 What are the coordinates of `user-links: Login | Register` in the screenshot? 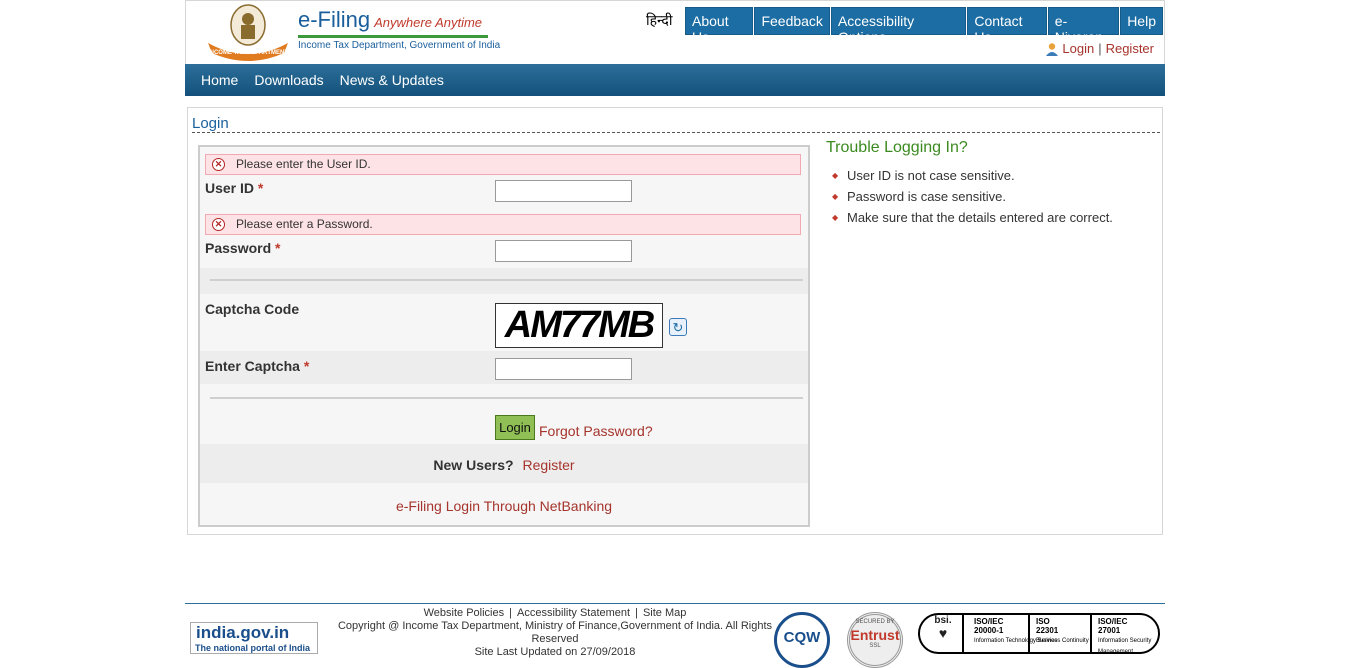 It's located at (1099, 48).